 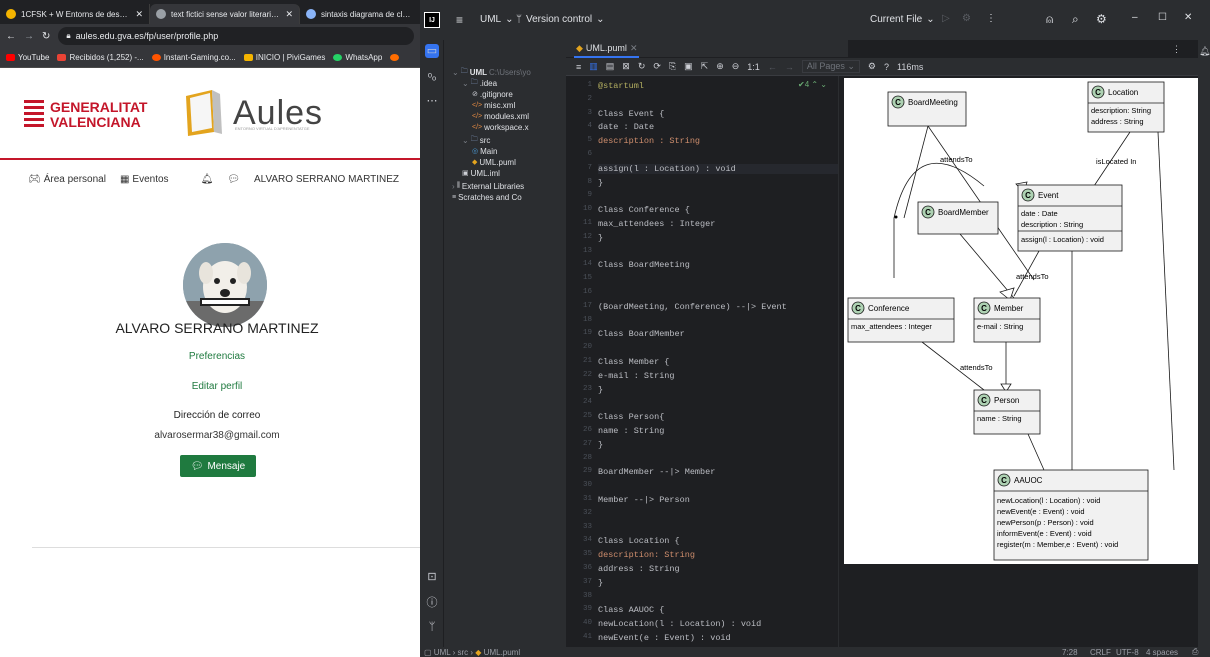 I want to click on reload-icon: ↻, so click(x=46, y=36).